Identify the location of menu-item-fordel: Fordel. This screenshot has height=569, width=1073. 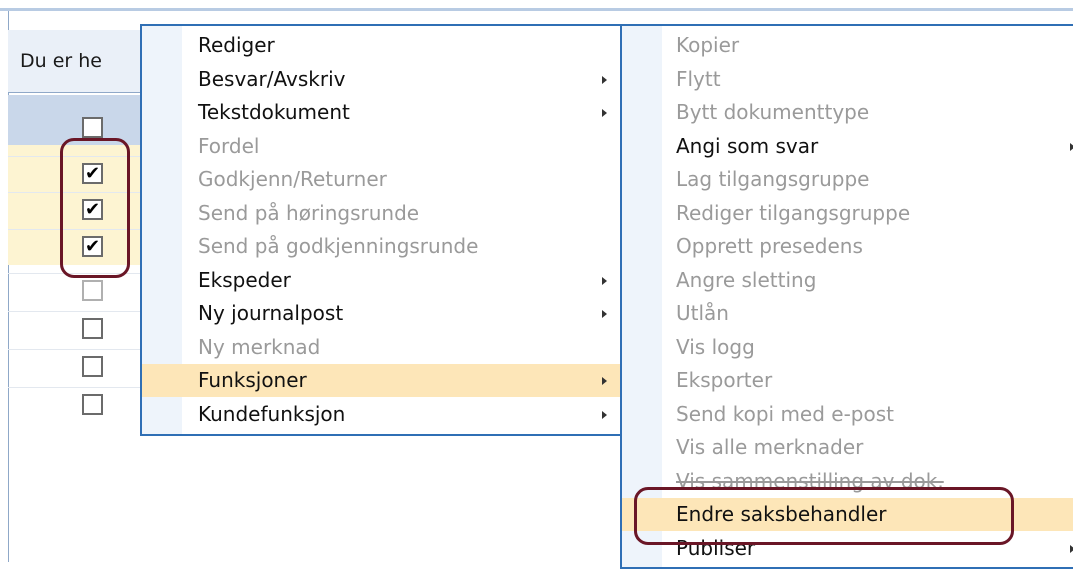
(382, 146).